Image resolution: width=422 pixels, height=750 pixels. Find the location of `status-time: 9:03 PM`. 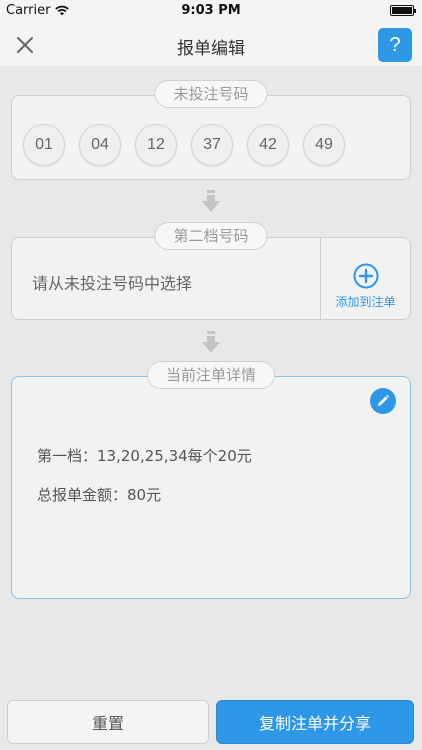

status-time: 9:03 PM is located at coordinates (211, 10).